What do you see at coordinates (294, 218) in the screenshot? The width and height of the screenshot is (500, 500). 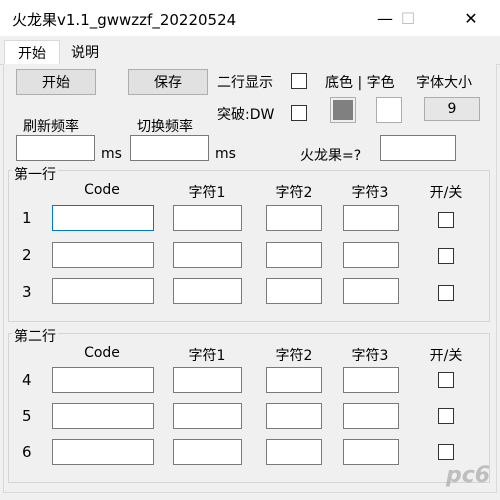 I see `row1-char2-input` at bounding box center [294, 218].